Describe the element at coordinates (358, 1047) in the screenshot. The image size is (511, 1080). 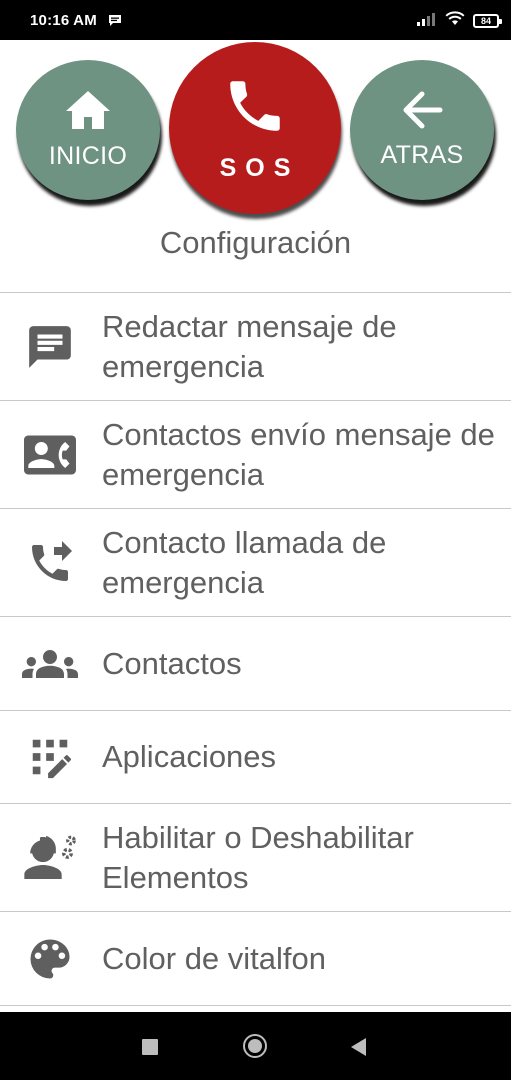
I see `back-triangle-icon` at that location.